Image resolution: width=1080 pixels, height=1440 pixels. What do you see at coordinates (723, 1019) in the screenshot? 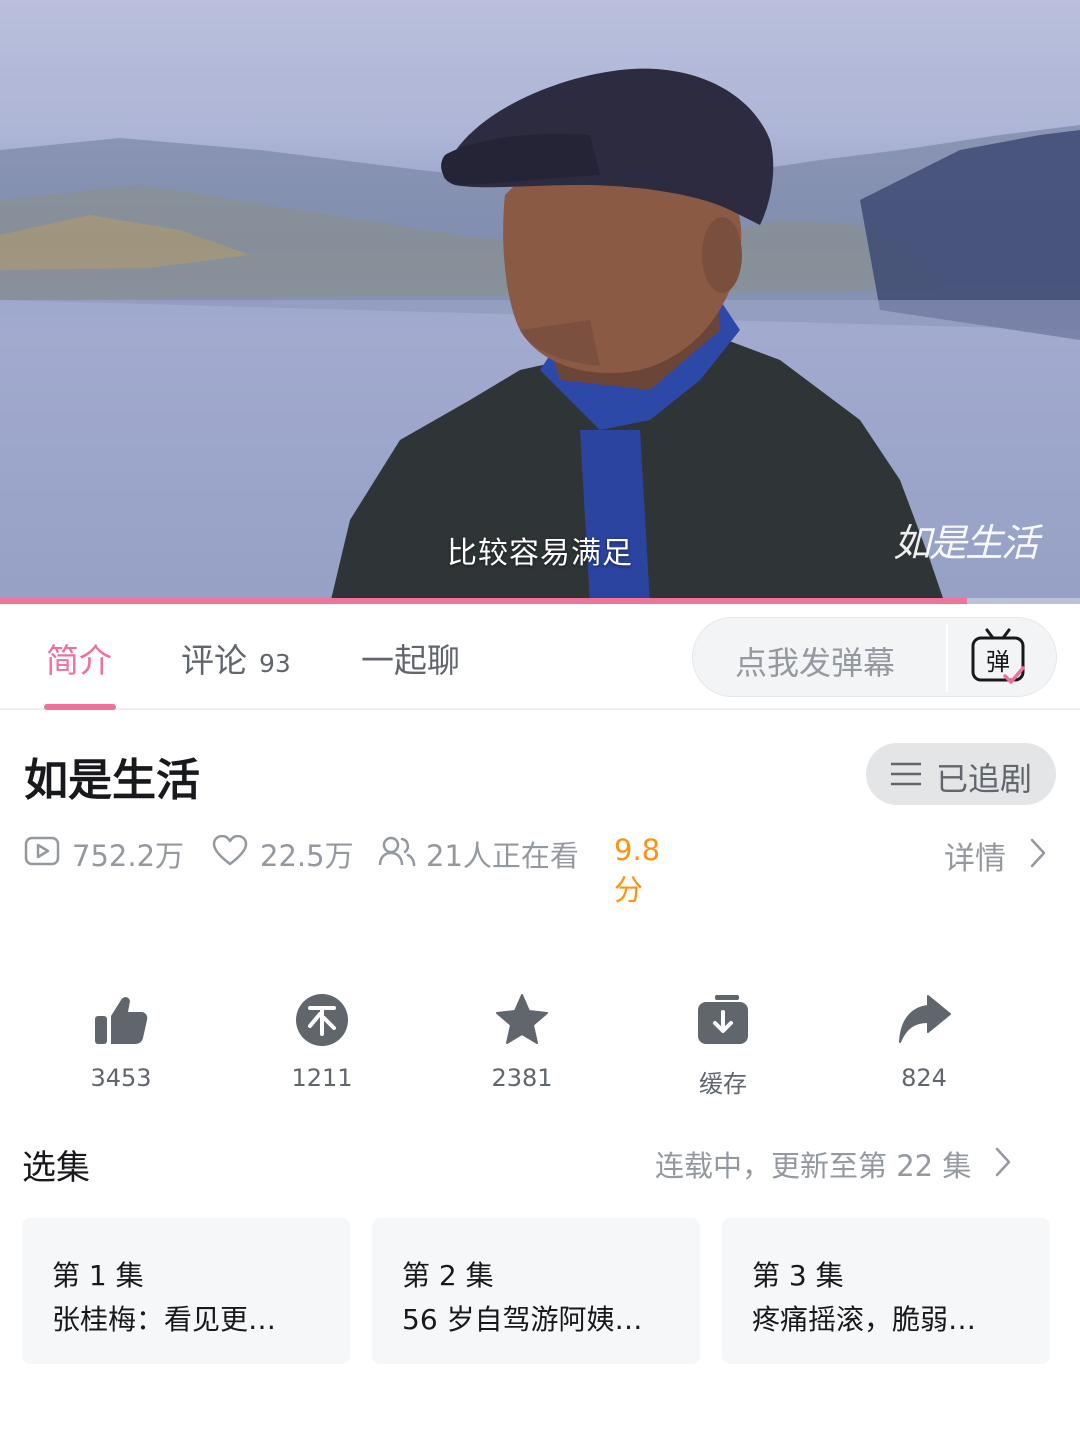
I see `download-icon` at bounding box center [723, 1019].